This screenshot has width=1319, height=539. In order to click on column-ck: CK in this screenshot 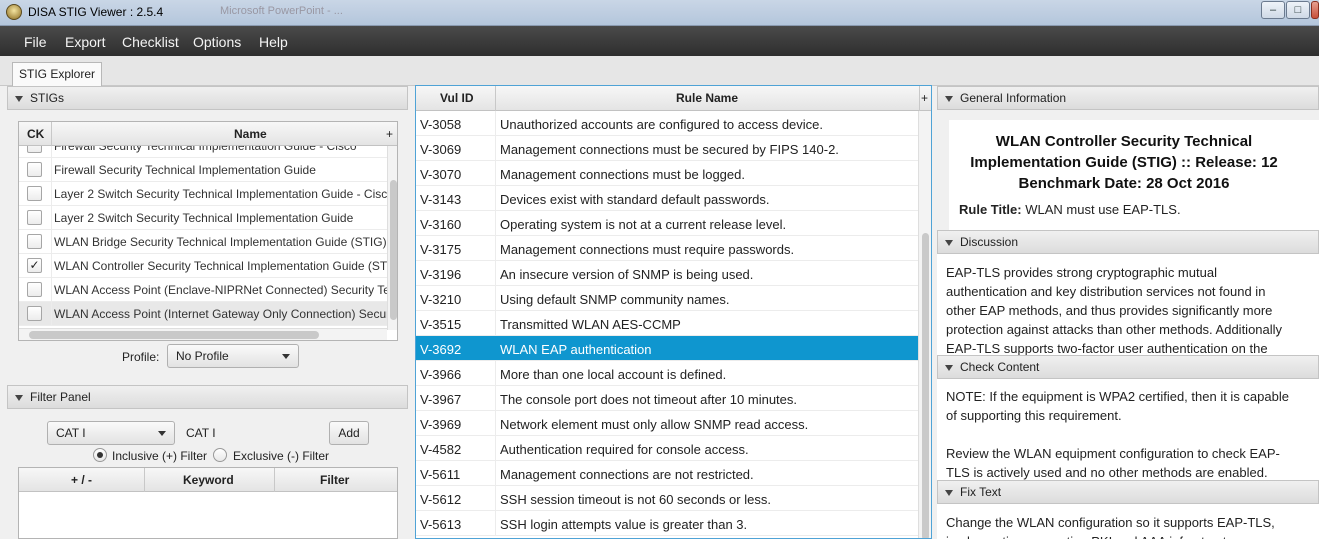, I will do `click(35, 134)`.